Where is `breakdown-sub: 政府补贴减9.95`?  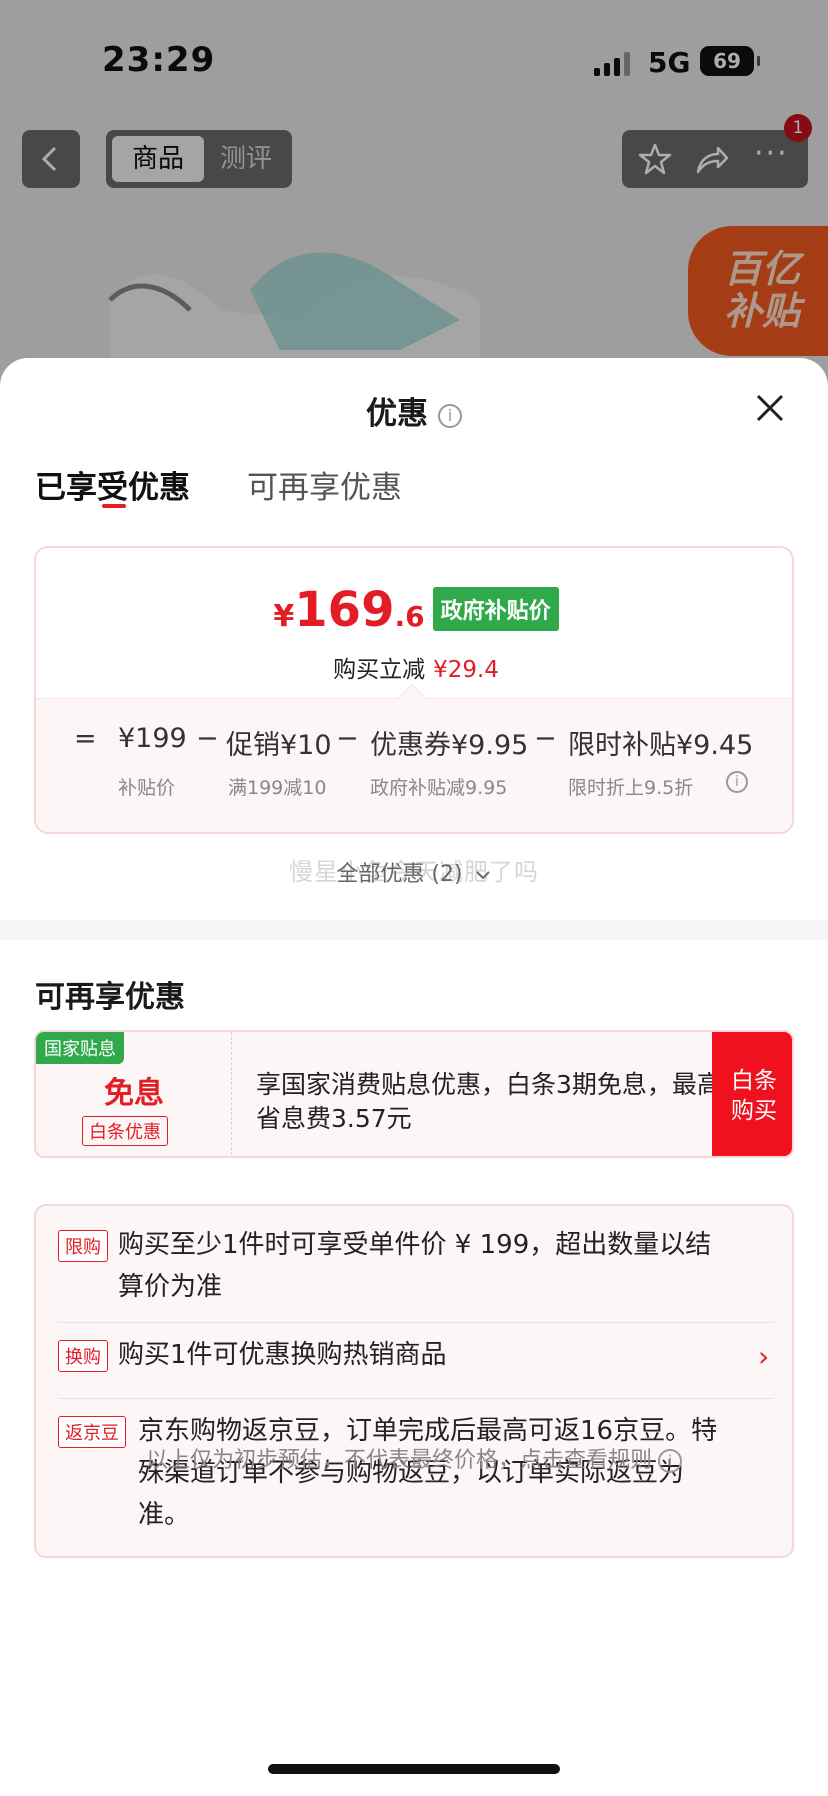 breakdown-sub: 政府补贴减9.95 is located at coordinates (439, 788).